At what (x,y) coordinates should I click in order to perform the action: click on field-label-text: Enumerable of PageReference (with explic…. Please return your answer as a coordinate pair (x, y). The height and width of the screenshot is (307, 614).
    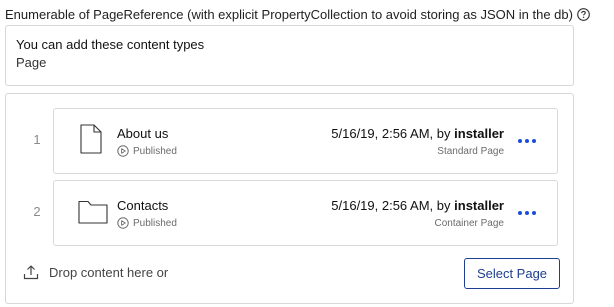
    Looking at the image, I should click on (289, 14).